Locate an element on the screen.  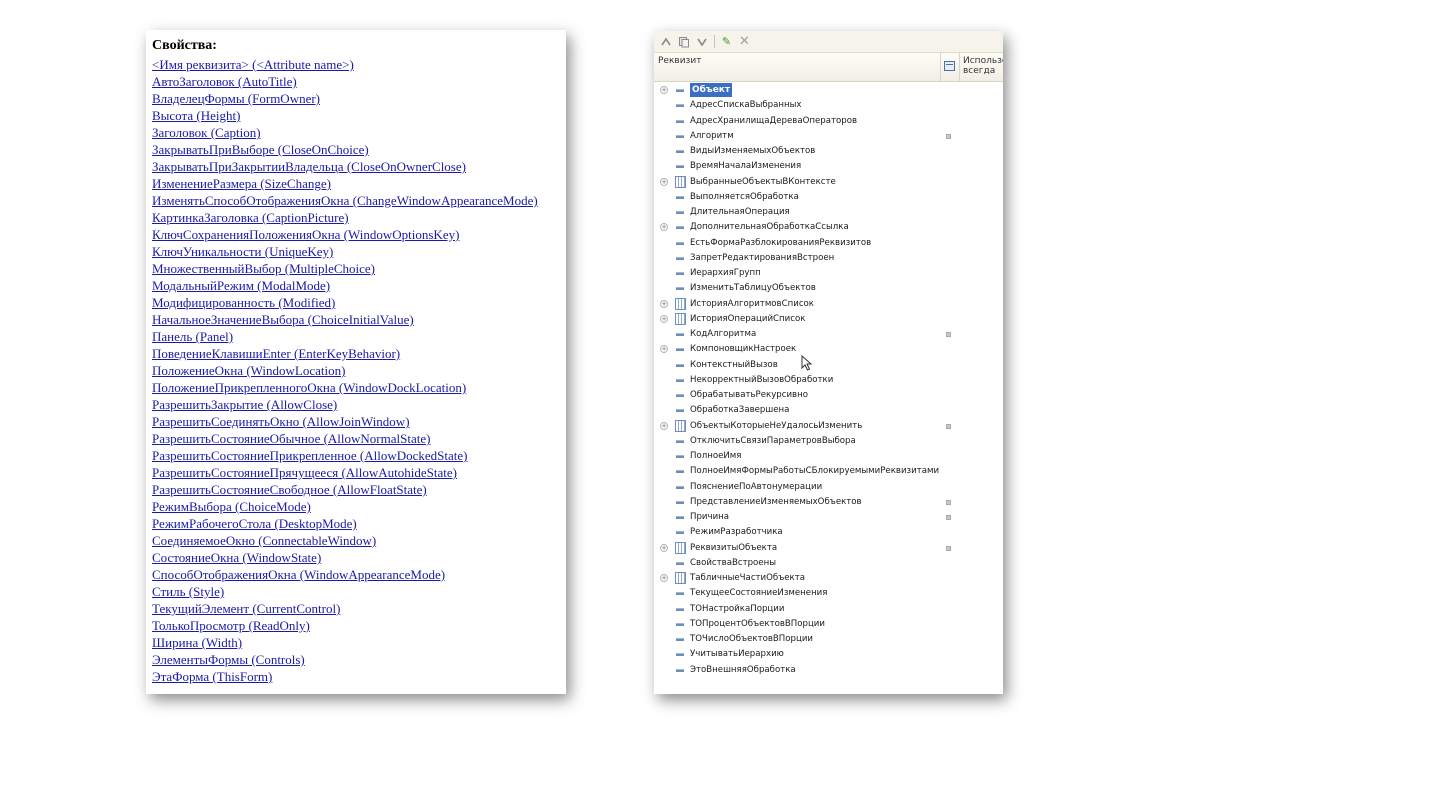
tree-row: + Объект is located at coordinates (828, 90).